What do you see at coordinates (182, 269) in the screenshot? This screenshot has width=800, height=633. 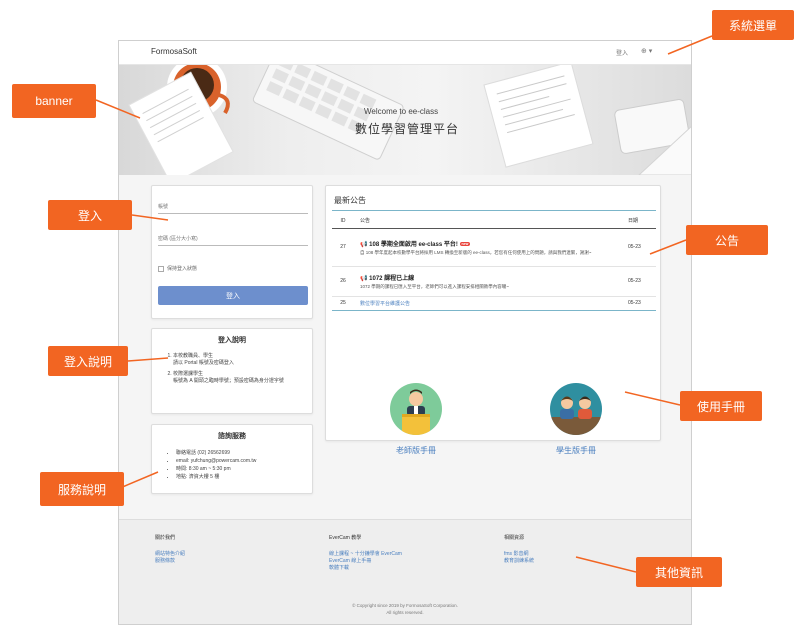 I see `remember-label: 保持登入狀態` at bounding box center [182, 269].